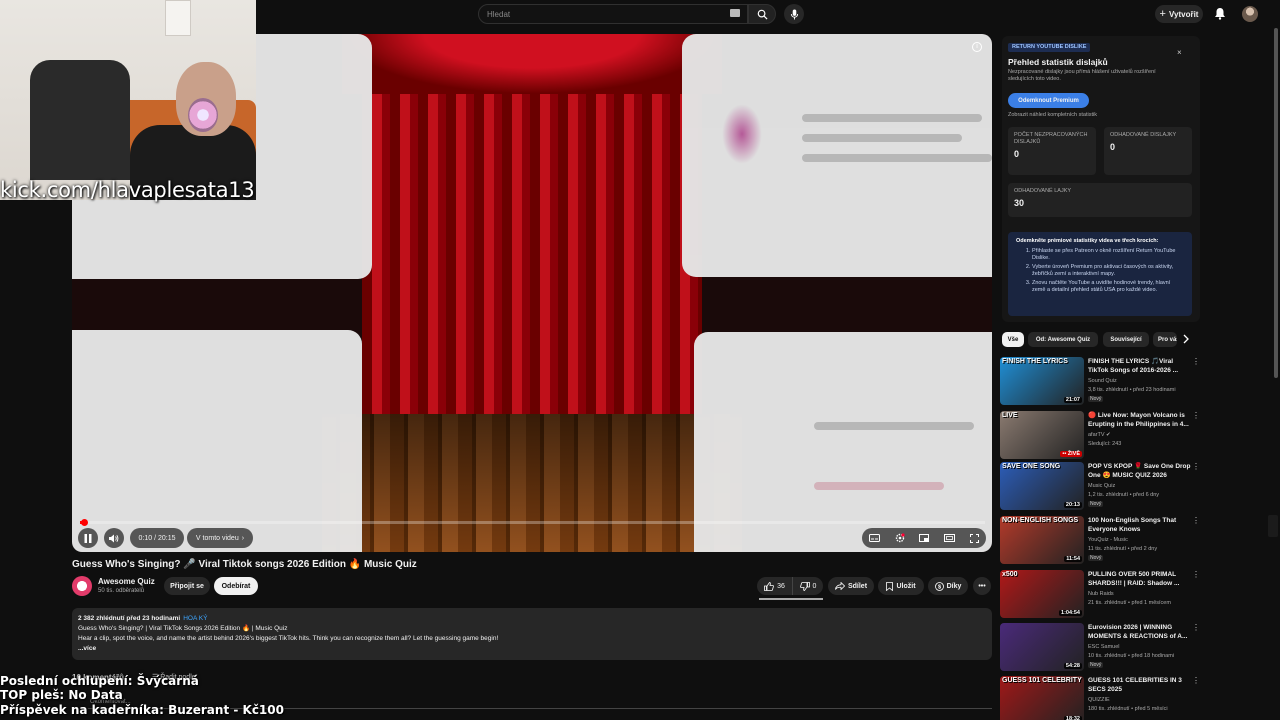 This screenshot has width=1280, height=720. I want to click on description-hashtag: HOA KÝ, so click(195, 618).